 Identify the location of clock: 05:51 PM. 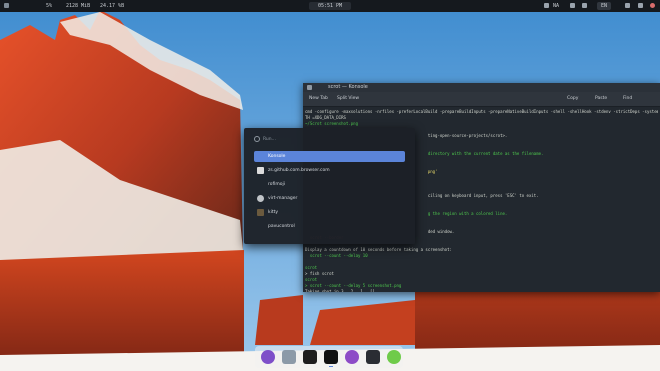
(330, 6).